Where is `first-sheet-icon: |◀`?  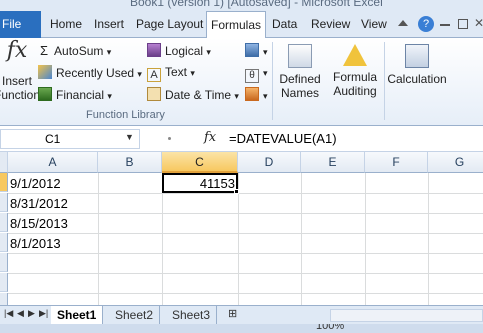 first-sheet-icon: |◀ is located at coordinates (8, 313).